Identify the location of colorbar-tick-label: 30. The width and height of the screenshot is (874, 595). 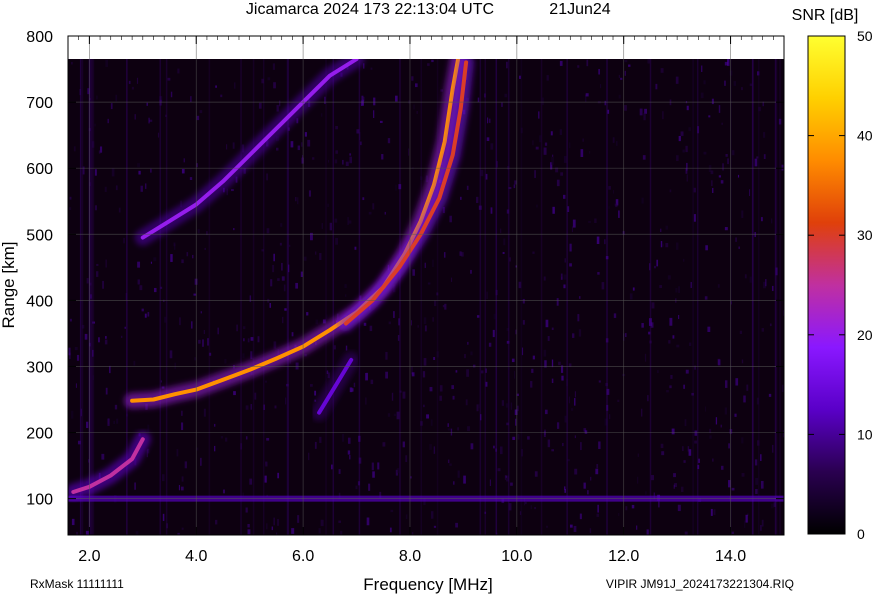
(865, 235).